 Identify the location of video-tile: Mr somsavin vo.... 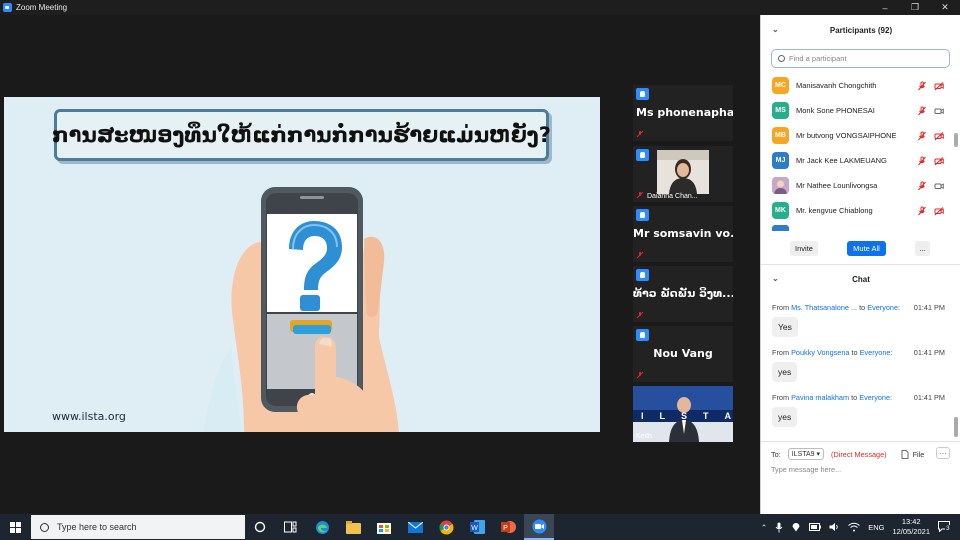
(683, 234).